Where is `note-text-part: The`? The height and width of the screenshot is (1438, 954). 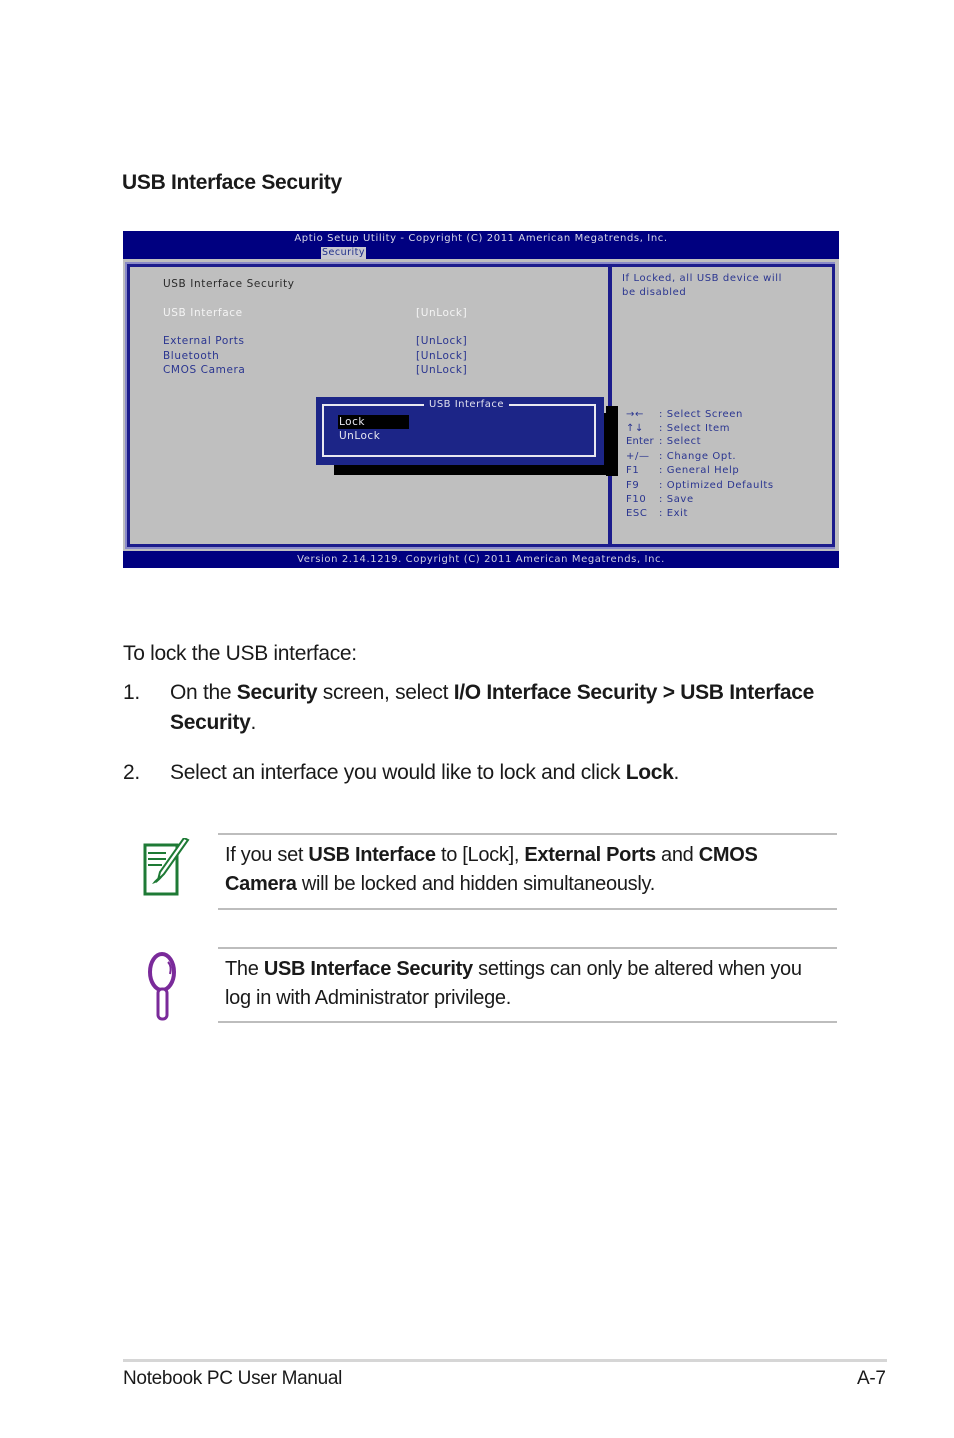
note-text-part: The is located at coordinates (244, 969).